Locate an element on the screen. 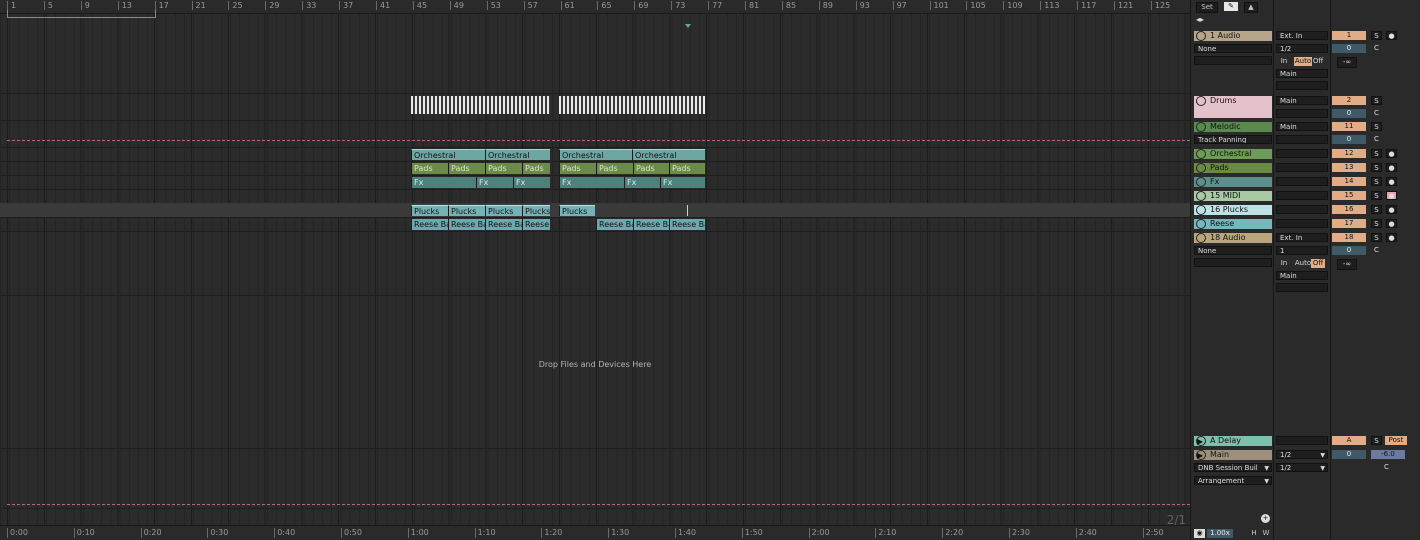 The width and height of the screenshot is (1420, 540). track-header: 18 Audio is located at coordinates (1233, 238).